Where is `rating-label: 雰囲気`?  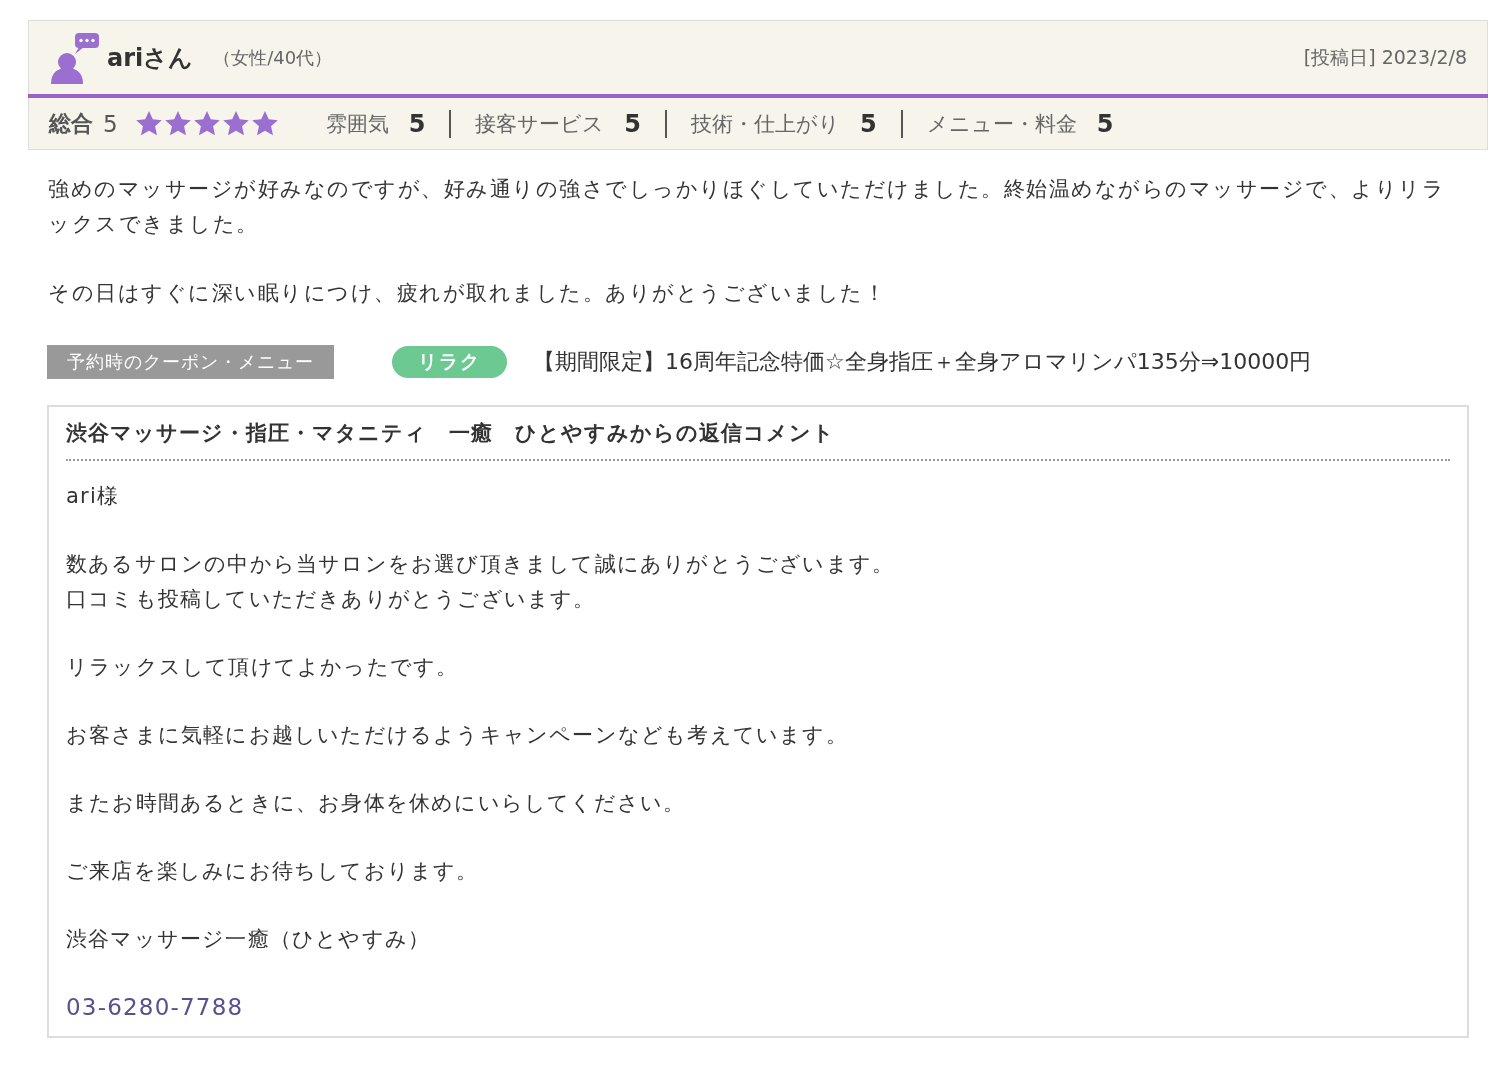 rating-label: 雰囲気 is located at coordinates (357, 124).